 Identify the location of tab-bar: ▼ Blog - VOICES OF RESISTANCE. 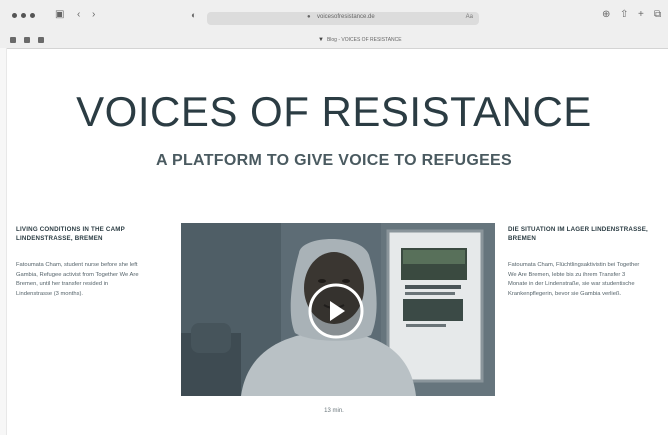
(334, 40).